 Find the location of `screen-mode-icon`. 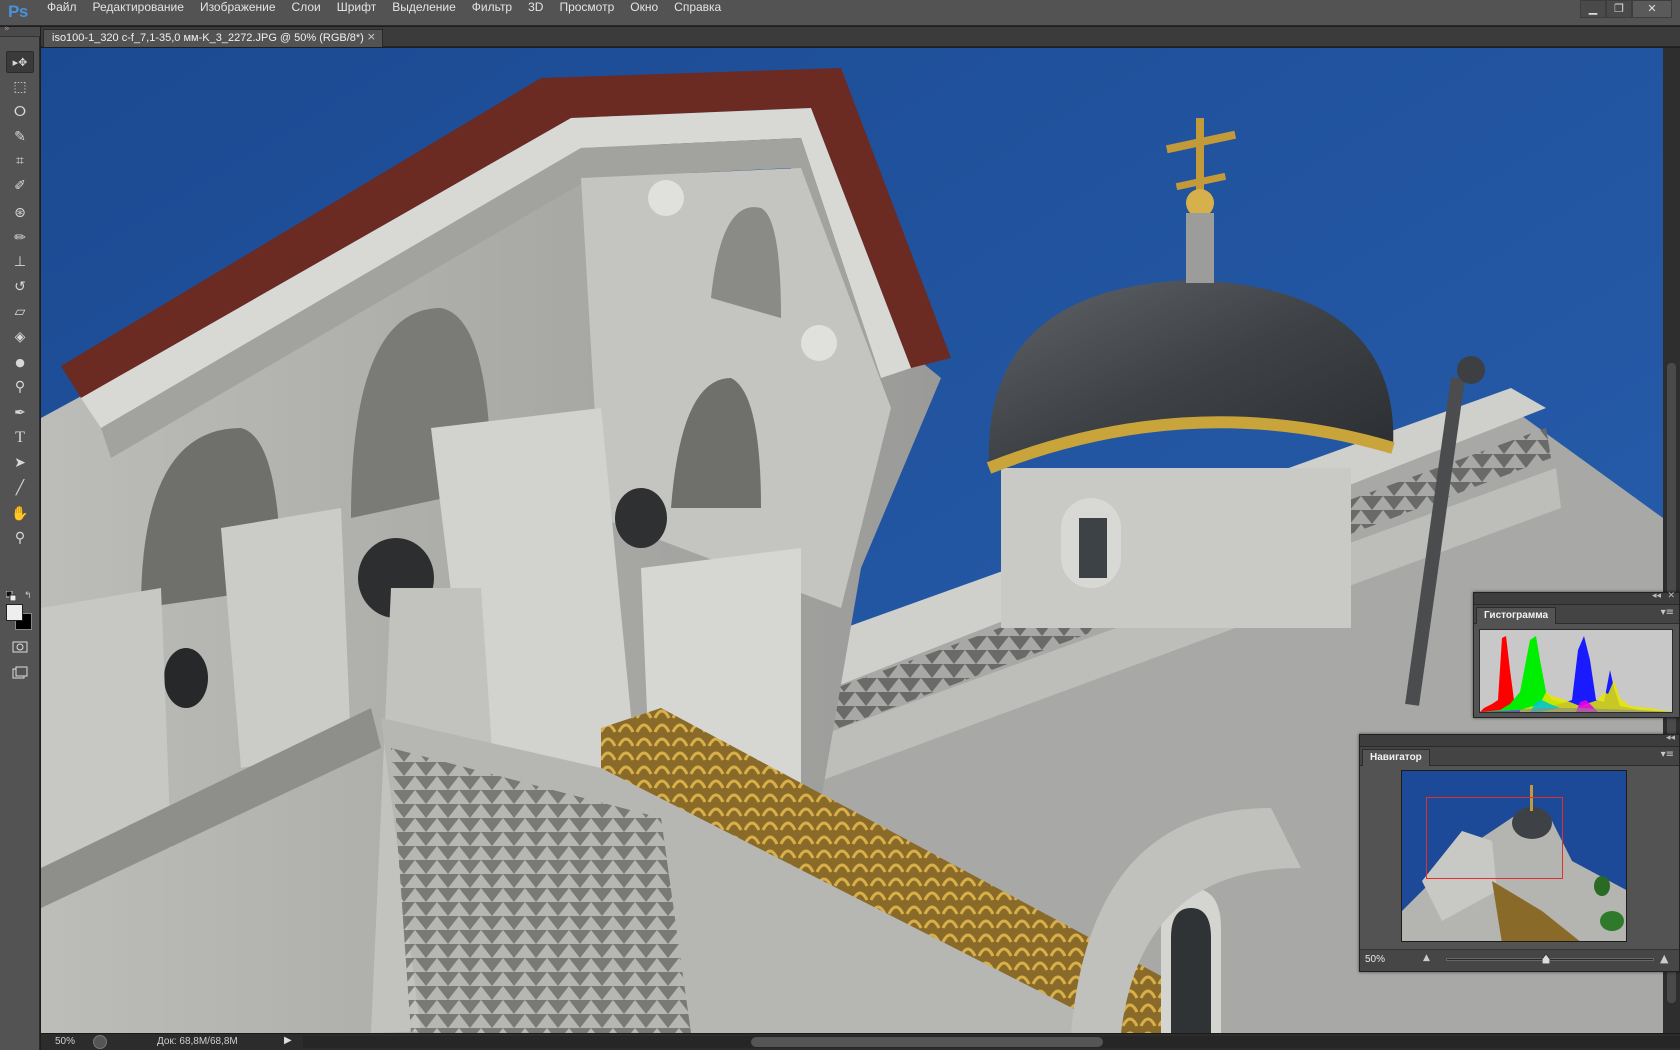

screen-mode-icon is located at coordinates (20, 672).